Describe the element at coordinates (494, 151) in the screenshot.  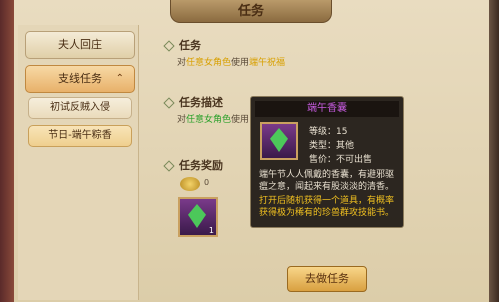
I see `window-edge-right` at that location.